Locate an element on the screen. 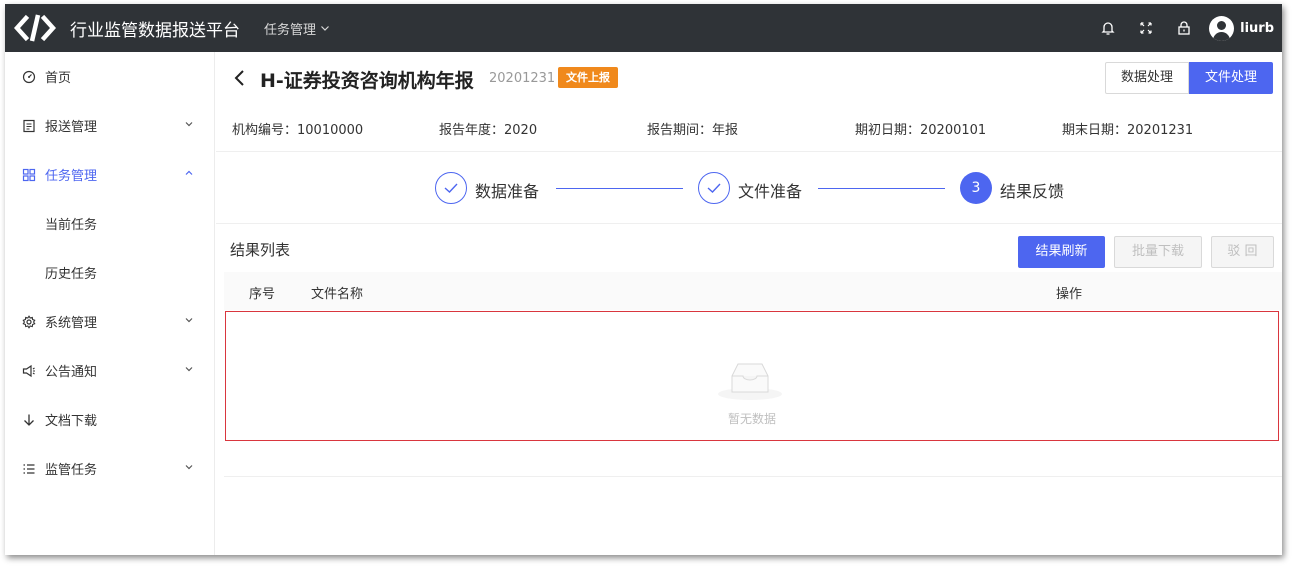  sidebar-item-label: 文档下载 is located at coordinates (71, 421).